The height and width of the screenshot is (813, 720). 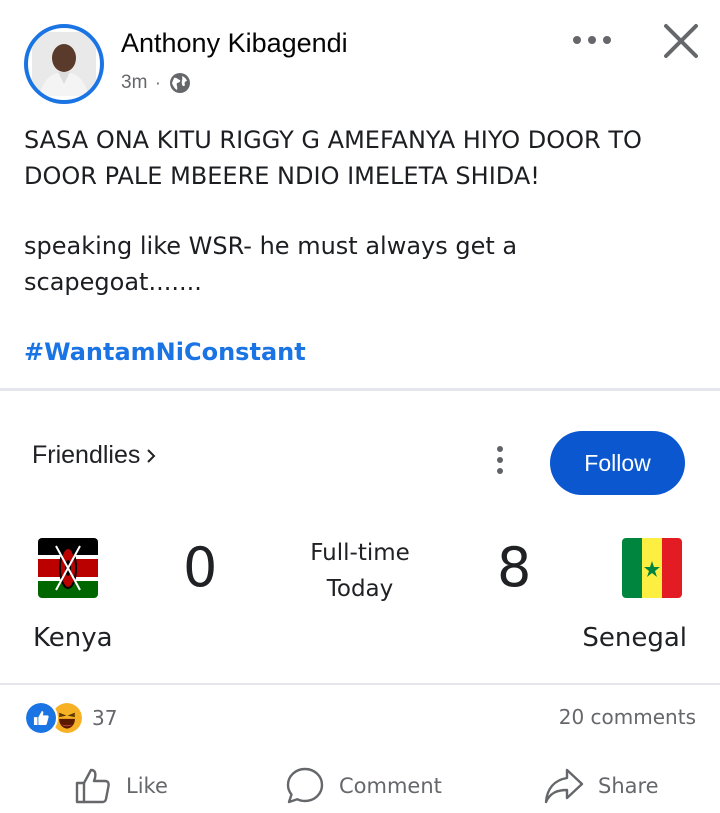 What do you see at coordinates (234, 43) in the screenshot?
I see `author-name: Anthony Kibagendi` at bounding box center [234, 43].